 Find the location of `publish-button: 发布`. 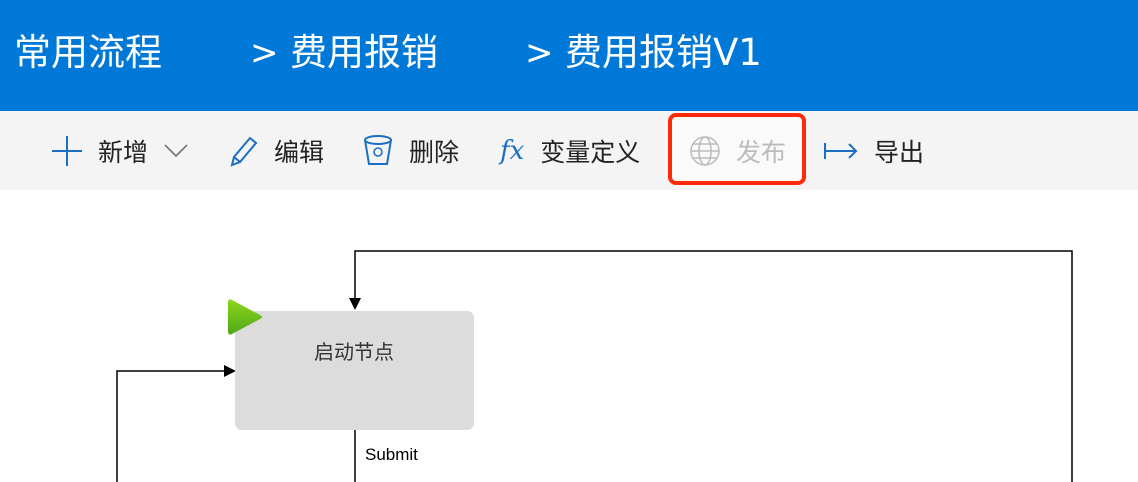

publish-button: 发布 is located at coordinates (738, 150).